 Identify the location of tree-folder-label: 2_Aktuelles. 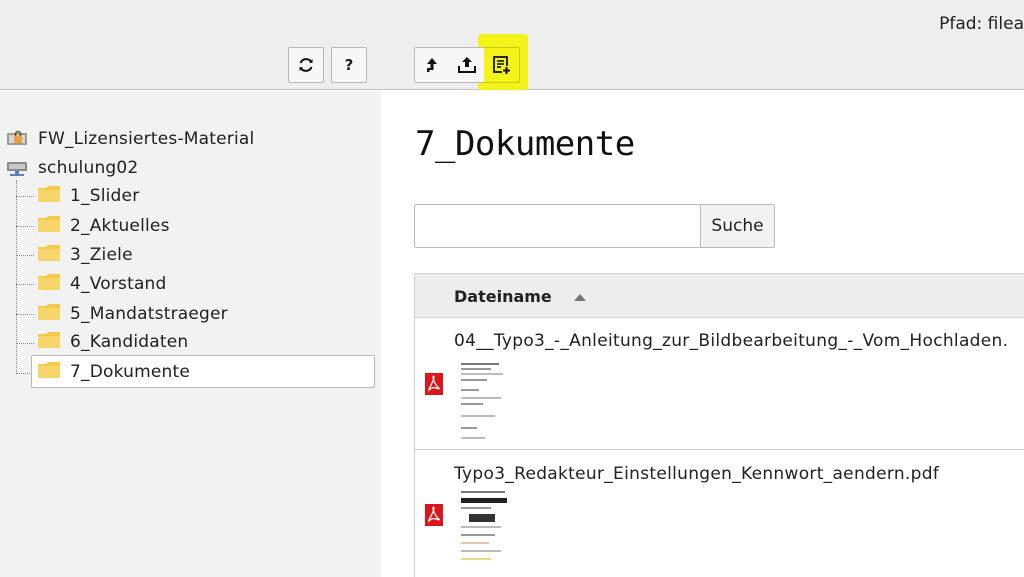
(120, 226).